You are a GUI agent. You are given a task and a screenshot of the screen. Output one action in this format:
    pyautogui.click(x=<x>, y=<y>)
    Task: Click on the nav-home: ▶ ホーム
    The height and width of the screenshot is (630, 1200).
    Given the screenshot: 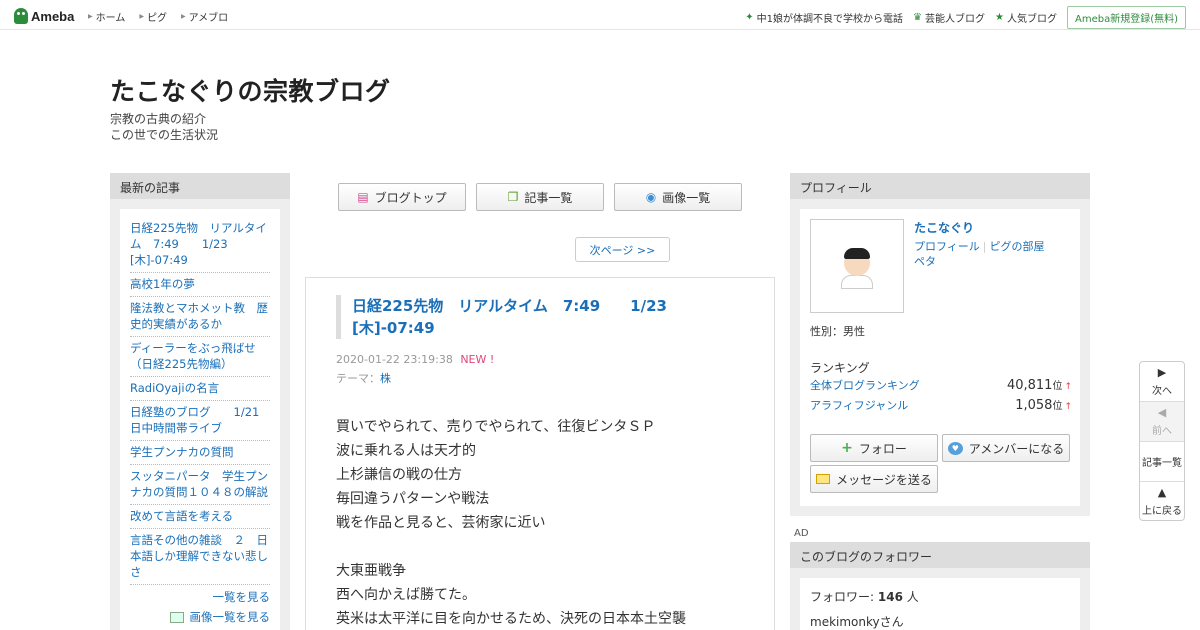 What is the action you would take?
    pyautogui.click(x=106, y=16)
    